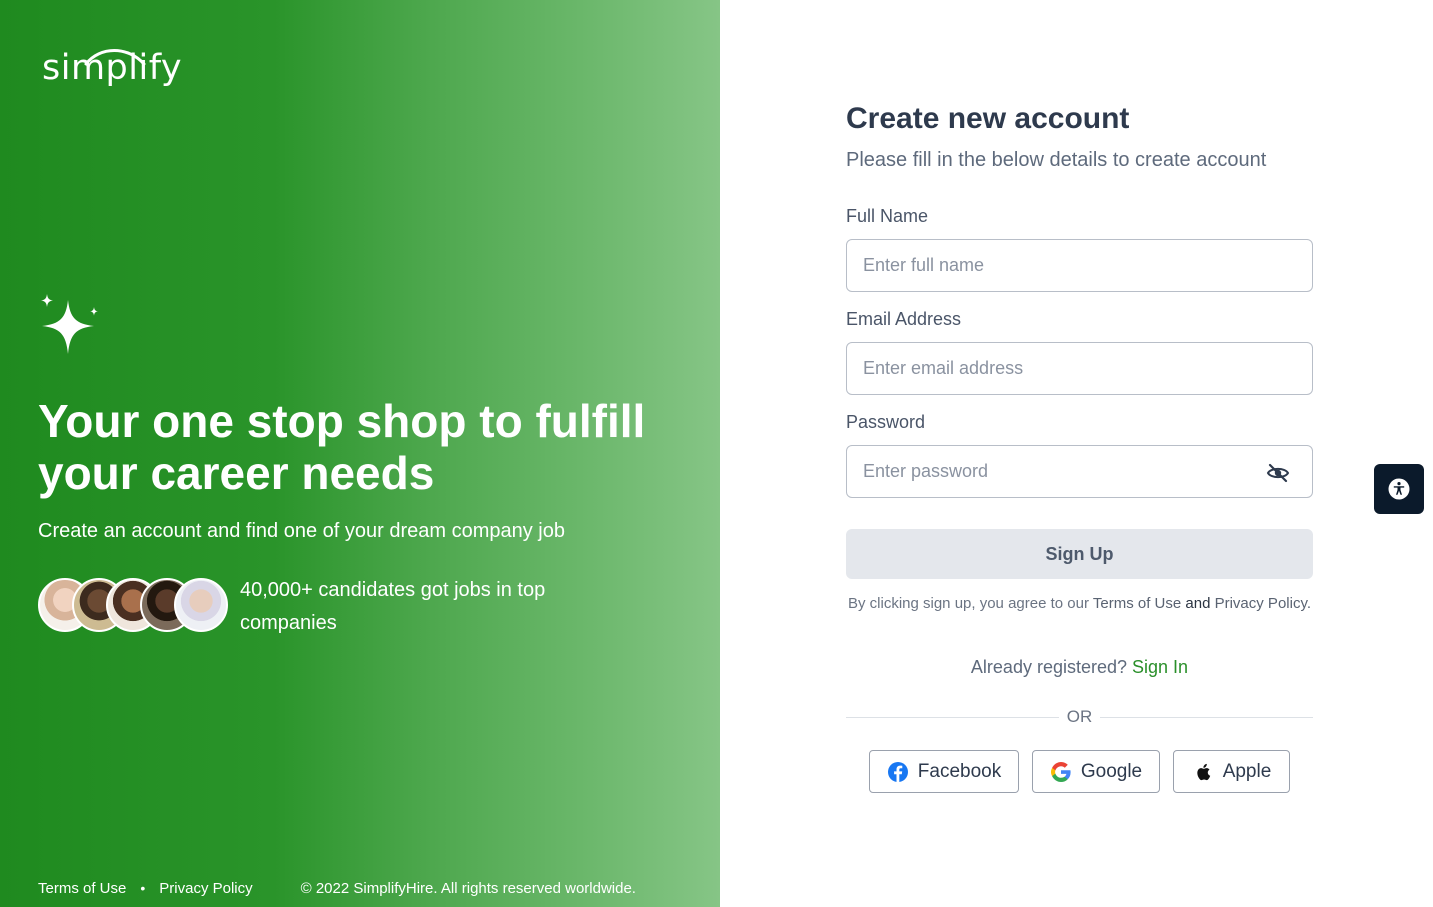 This screenshot has height=907, width=1433. I want to click on password-input, so click(1079, 471).